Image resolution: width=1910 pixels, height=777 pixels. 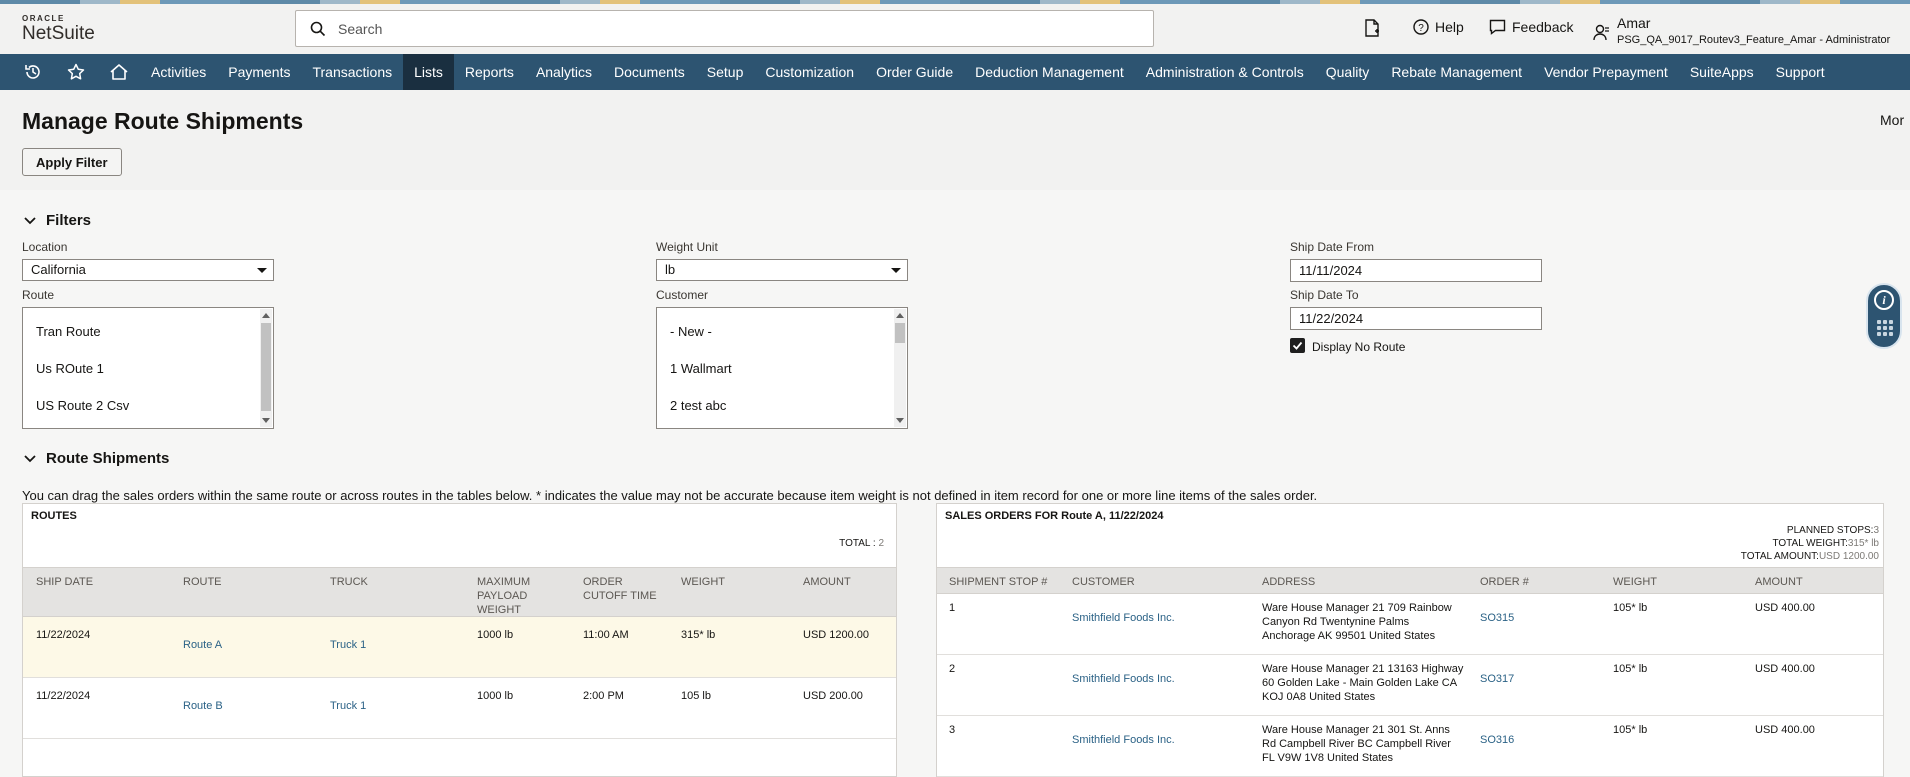 What do you see at coordinates (148, 368) in the screenshot?
I see `route-multiselect: Tran Route Us ROute 1 US Route 2 Csv` at bounding box center [148, 368].